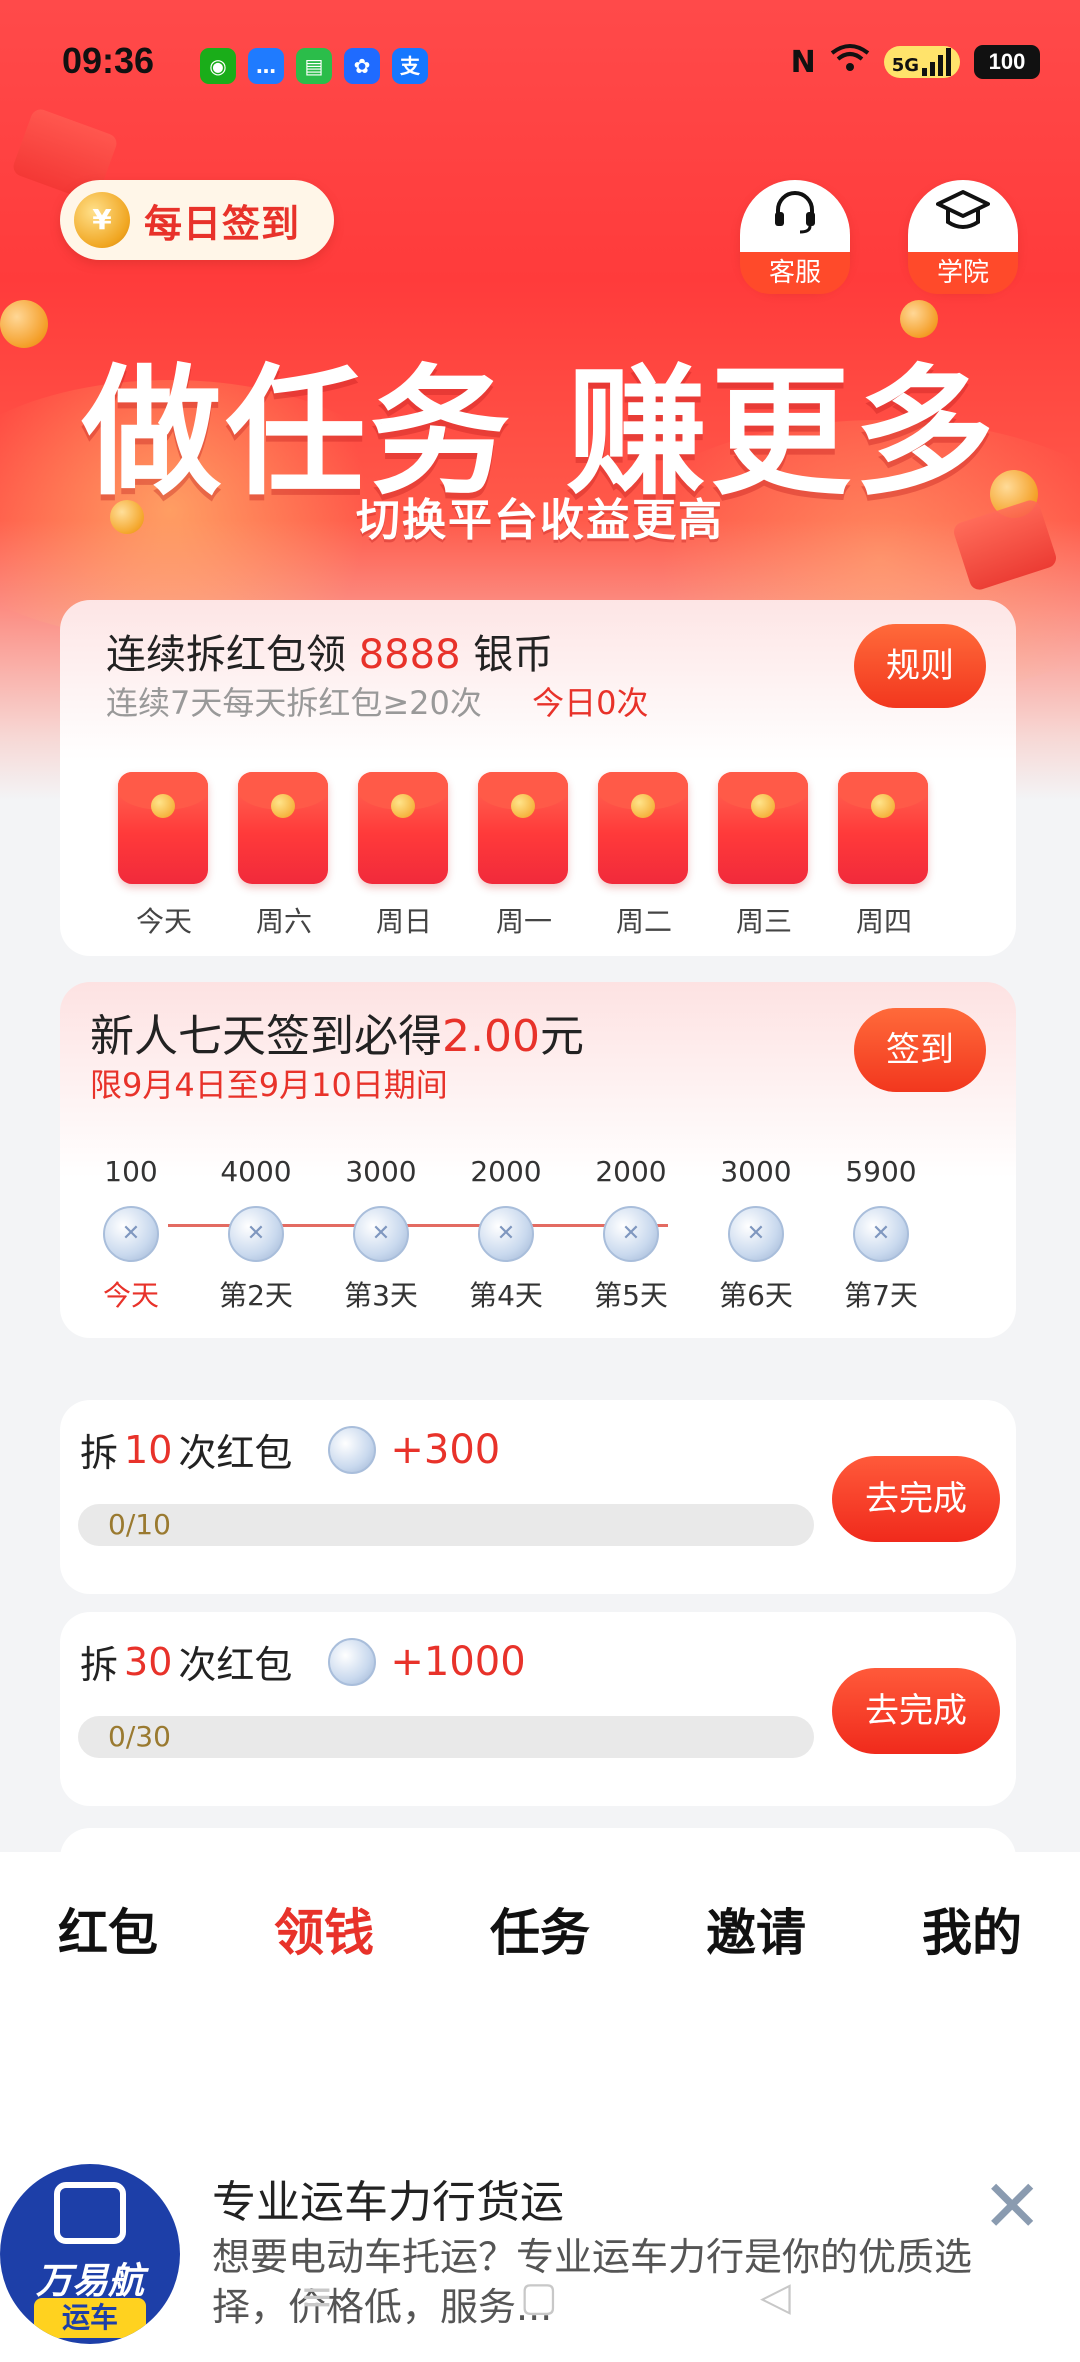 The width and height of the screenshot is (1080, 2362). I want to click on streak-title: 连续拆红包领 8888 银币, so click(329, 651).